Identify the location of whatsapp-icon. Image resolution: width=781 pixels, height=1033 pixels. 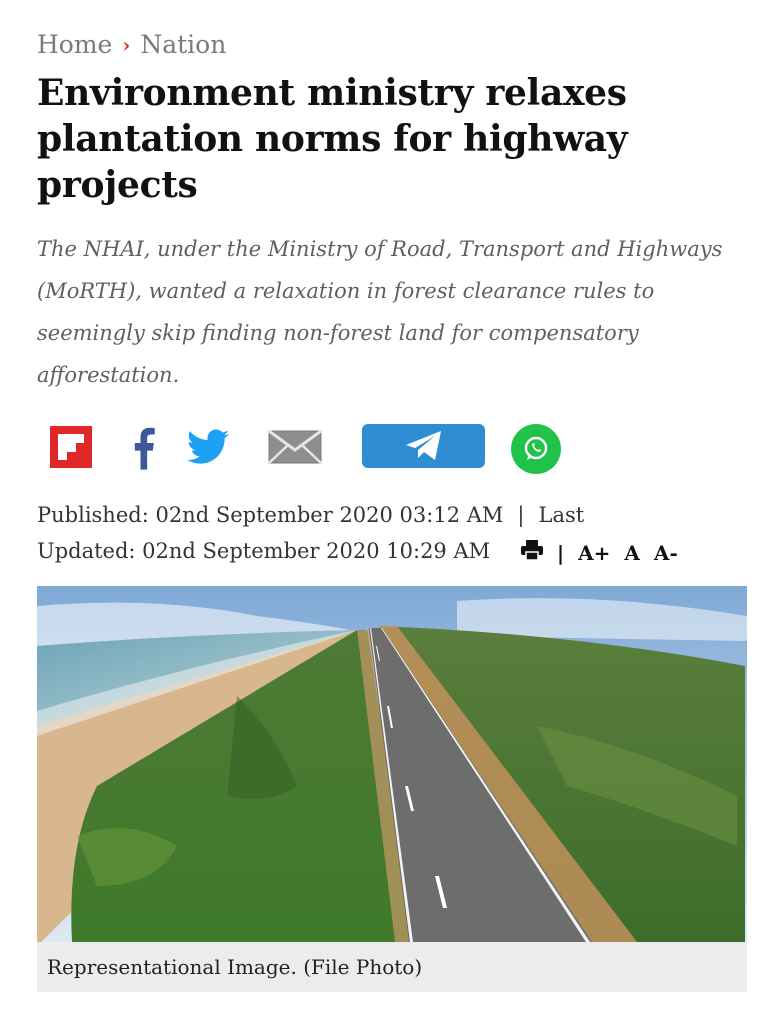
(536, 449).